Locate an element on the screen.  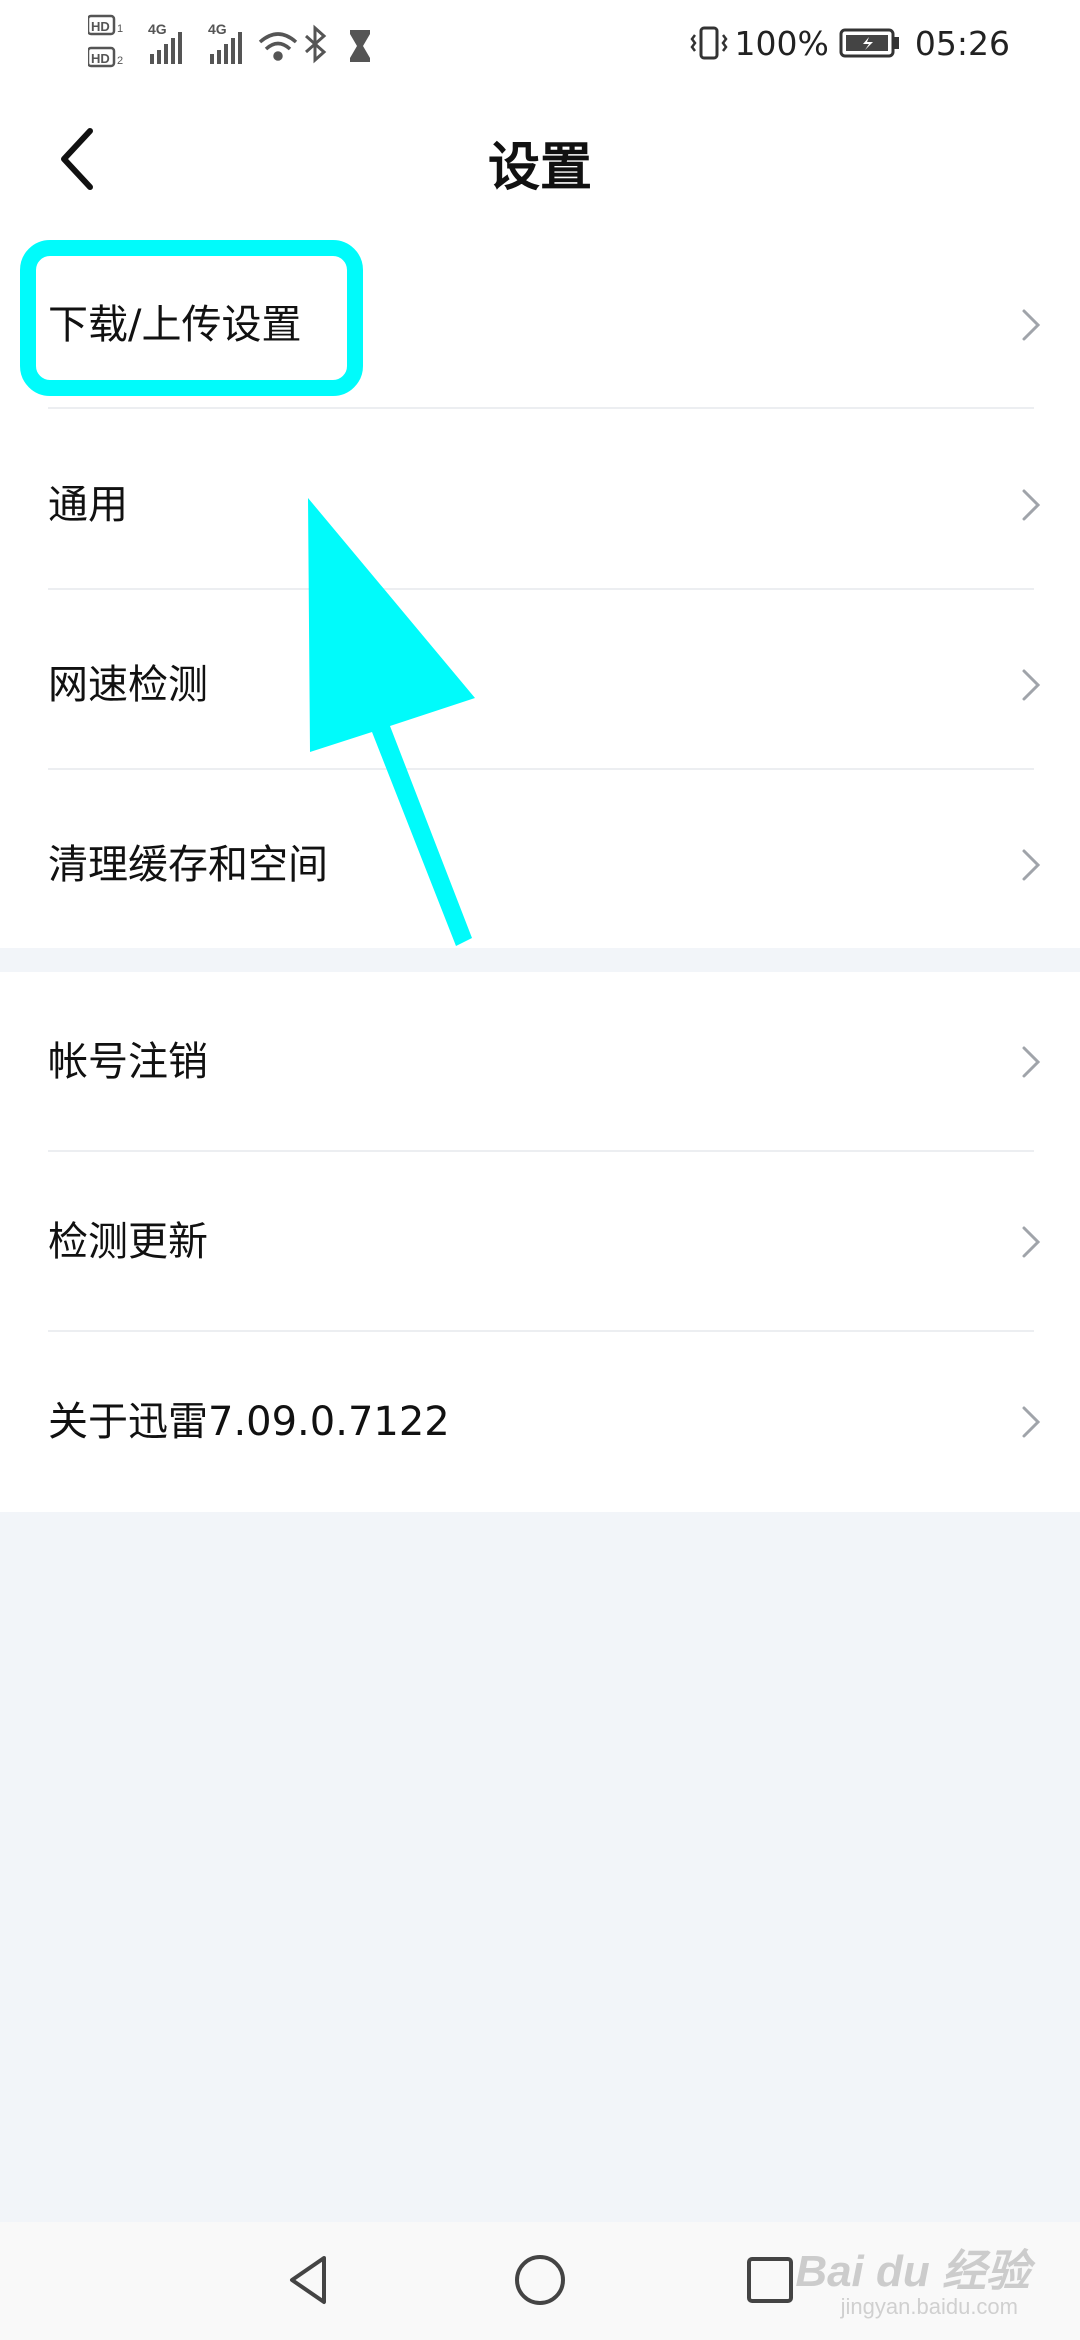
annotation-arrow-icon is located at coordinates (391, 722).